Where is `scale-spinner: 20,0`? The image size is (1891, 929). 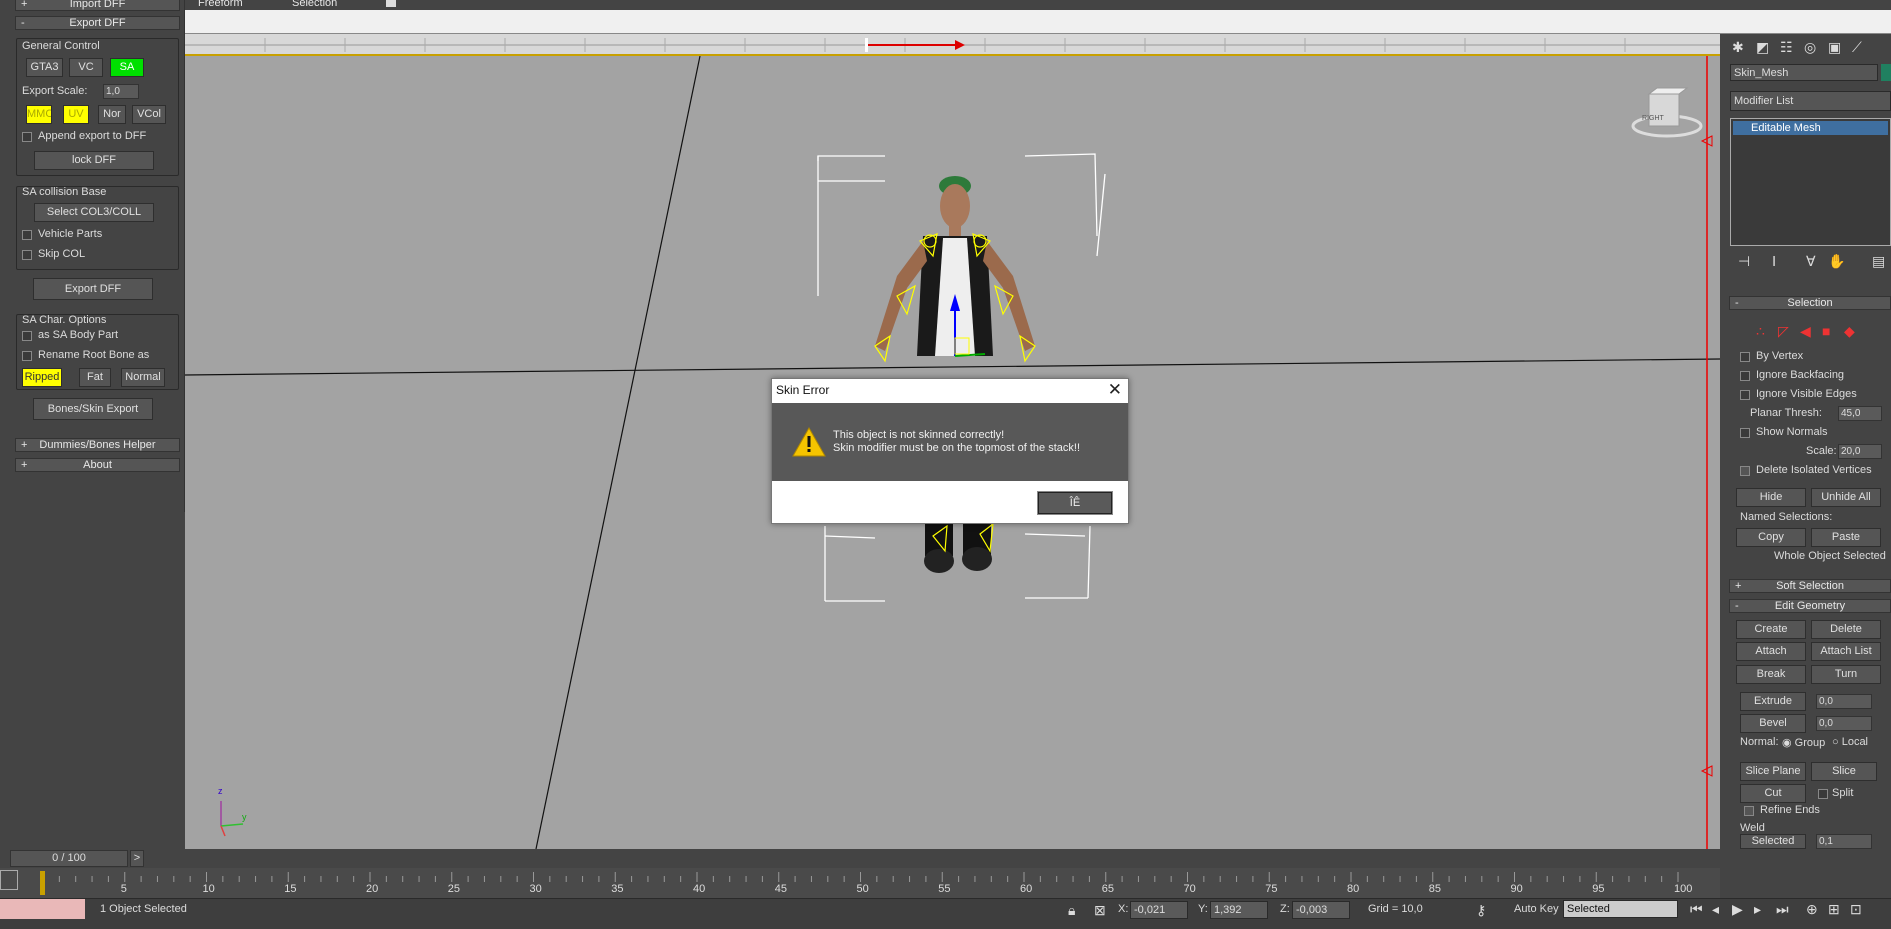 scale-spinner: 20,0 is located at coordinates (1860, 451).